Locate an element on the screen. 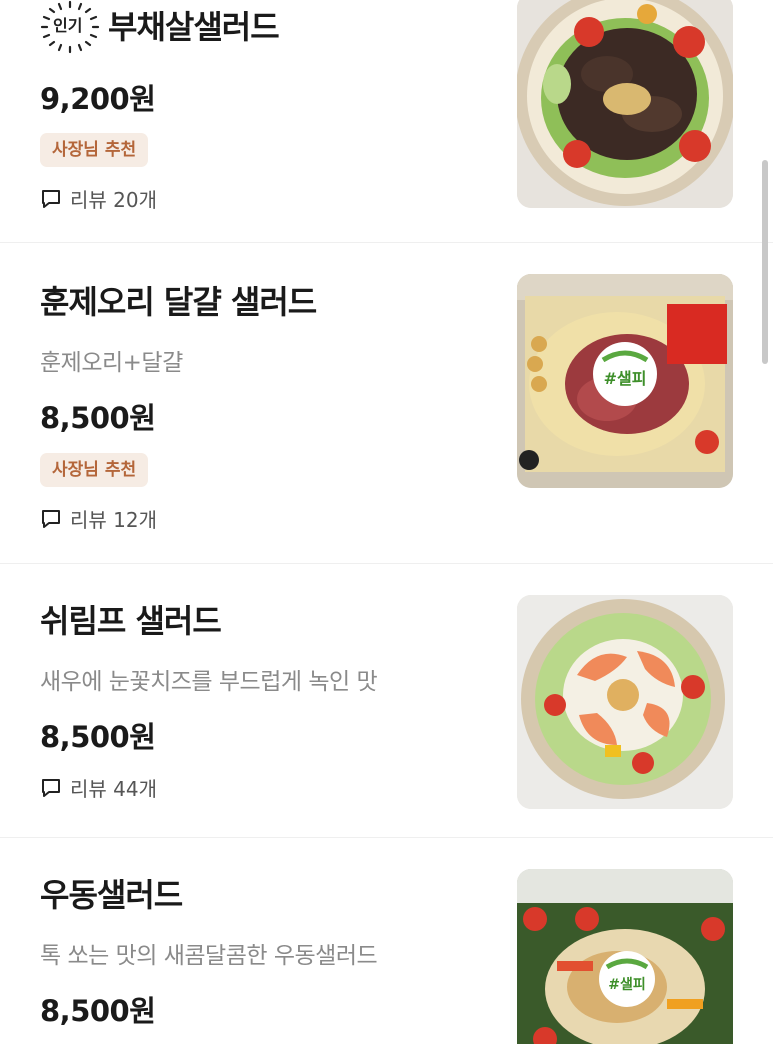 The width and height of the screenshot is (773, 1044). item-price: 9,200원 is located at coordinates (98, 99).